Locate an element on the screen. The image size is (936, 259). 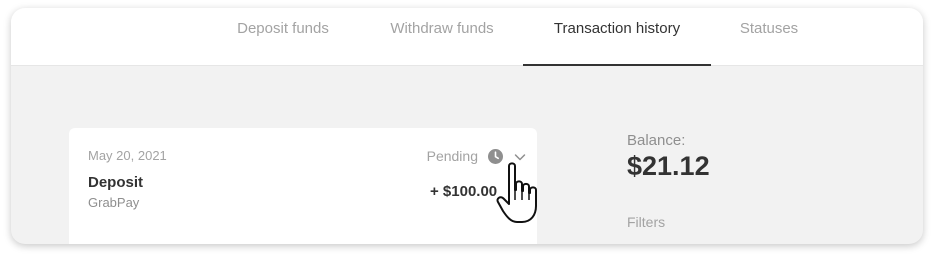
status-text: Pending is located at coordinates (452, 156).